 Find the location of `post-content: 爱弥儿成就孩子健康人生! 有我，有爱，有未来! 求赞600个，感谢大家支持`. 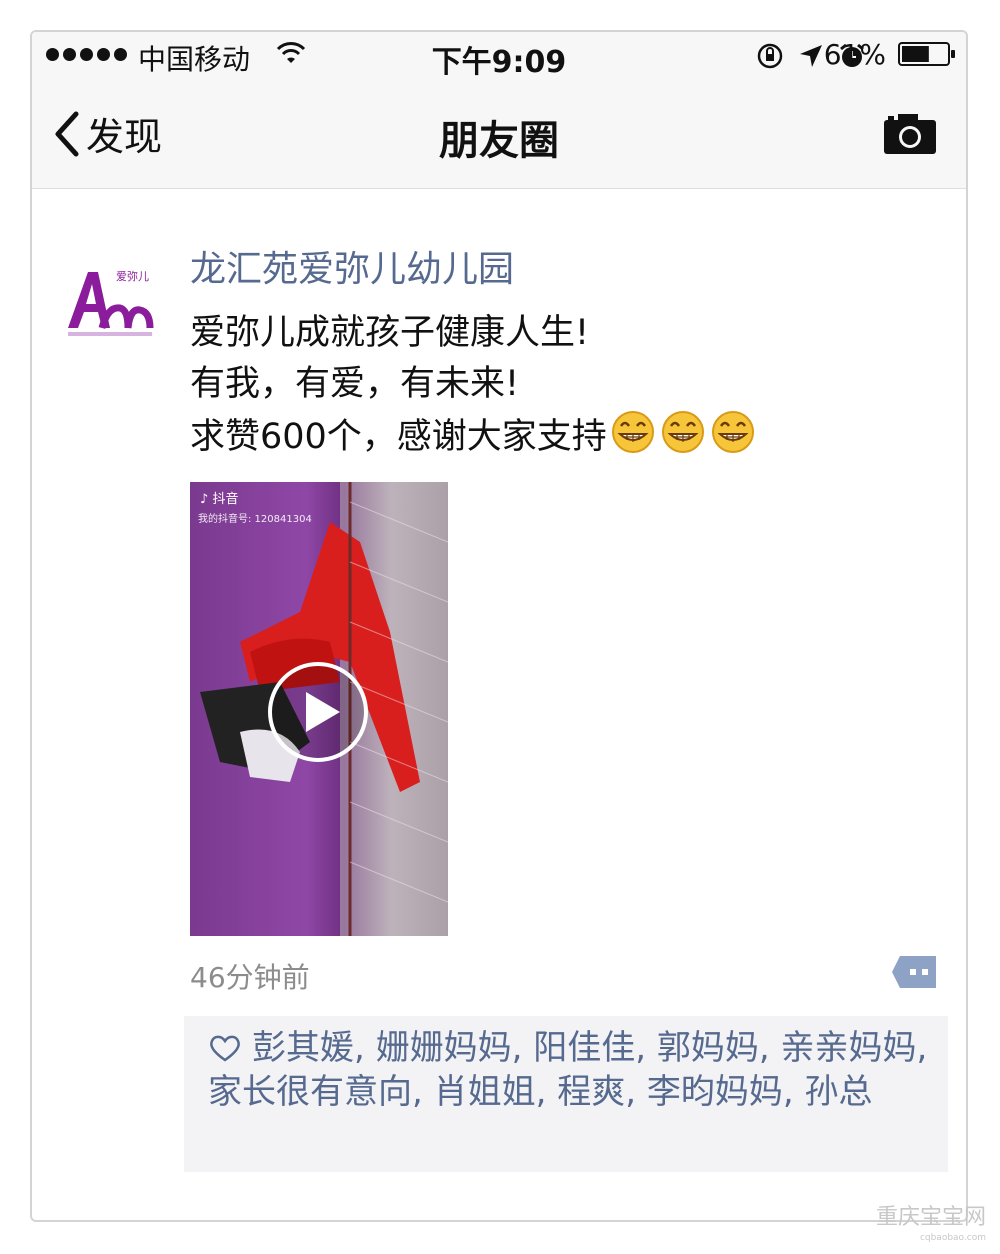

post-content: 爱弥儿成就孩子健康人生! 有我，有爱，有未来! 求赞600个，感谢大家支持 is located at coordinates (560, 385).